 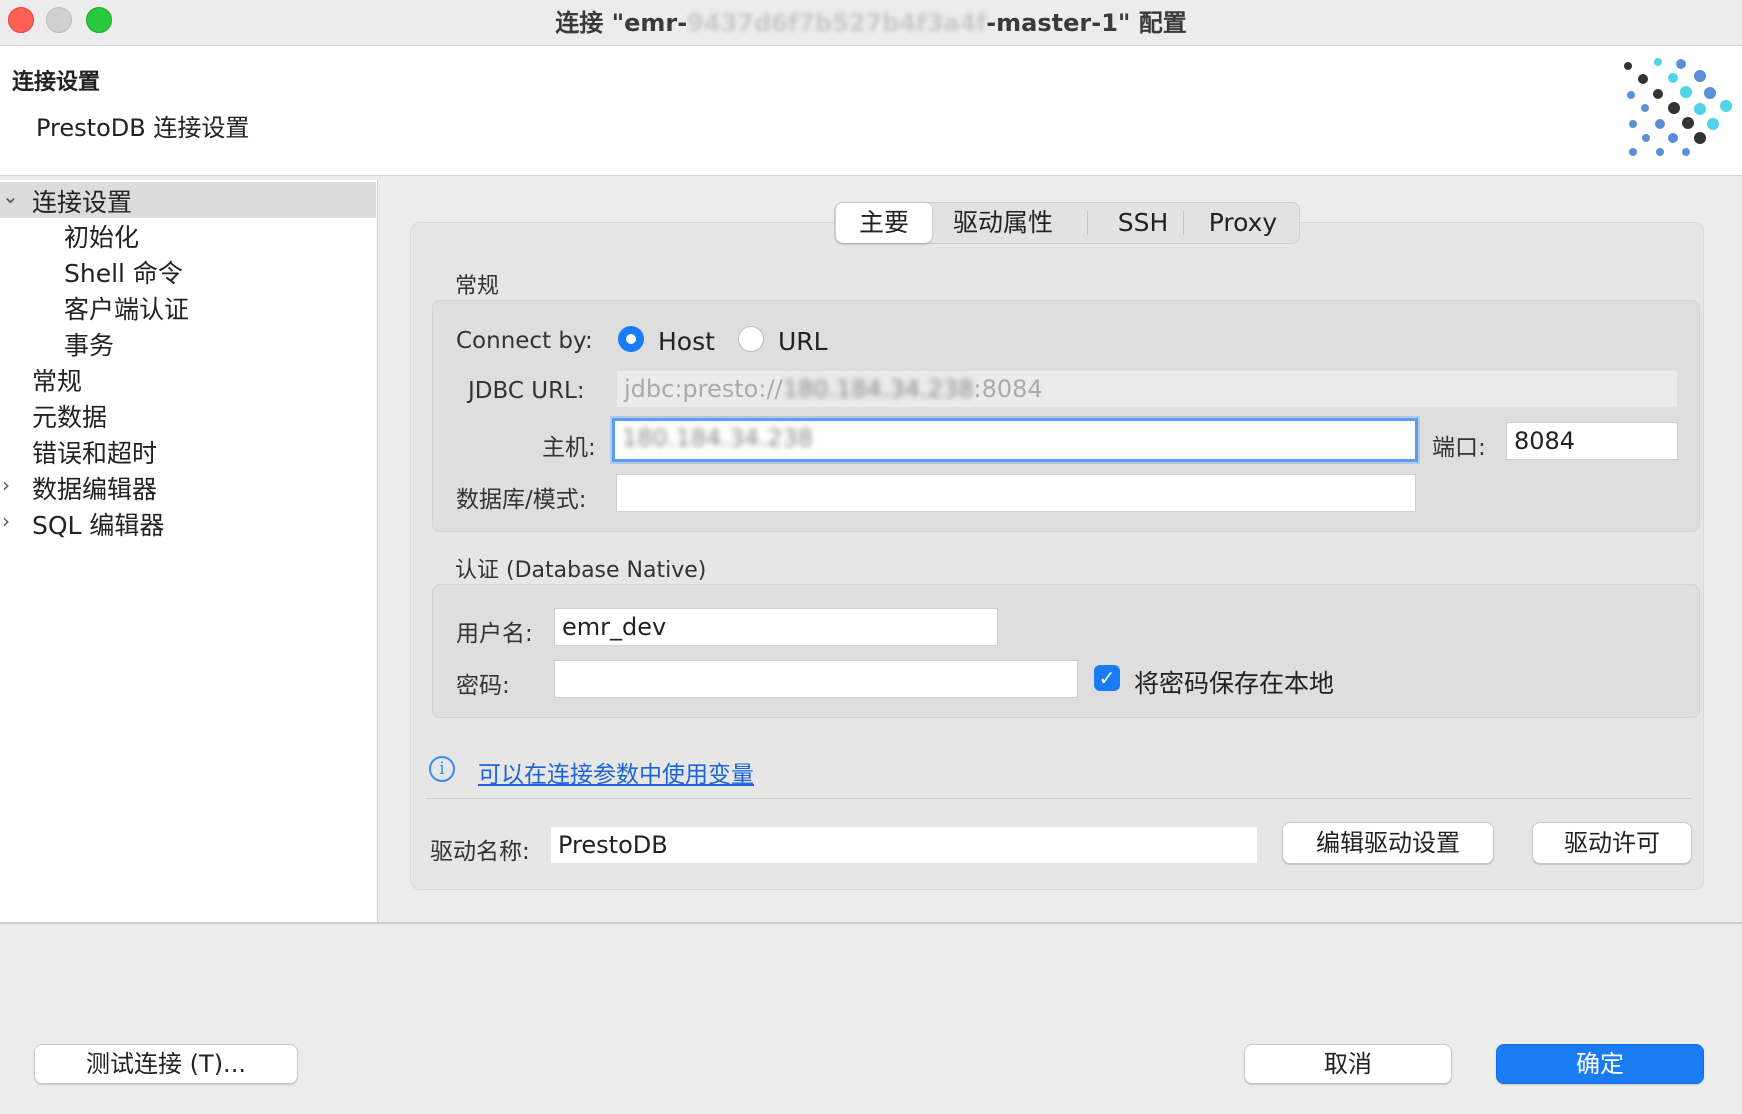 What do you see at coordinates (751, 339) in the screenshot?
I see `url-radio` at bounding box center [751, 339].